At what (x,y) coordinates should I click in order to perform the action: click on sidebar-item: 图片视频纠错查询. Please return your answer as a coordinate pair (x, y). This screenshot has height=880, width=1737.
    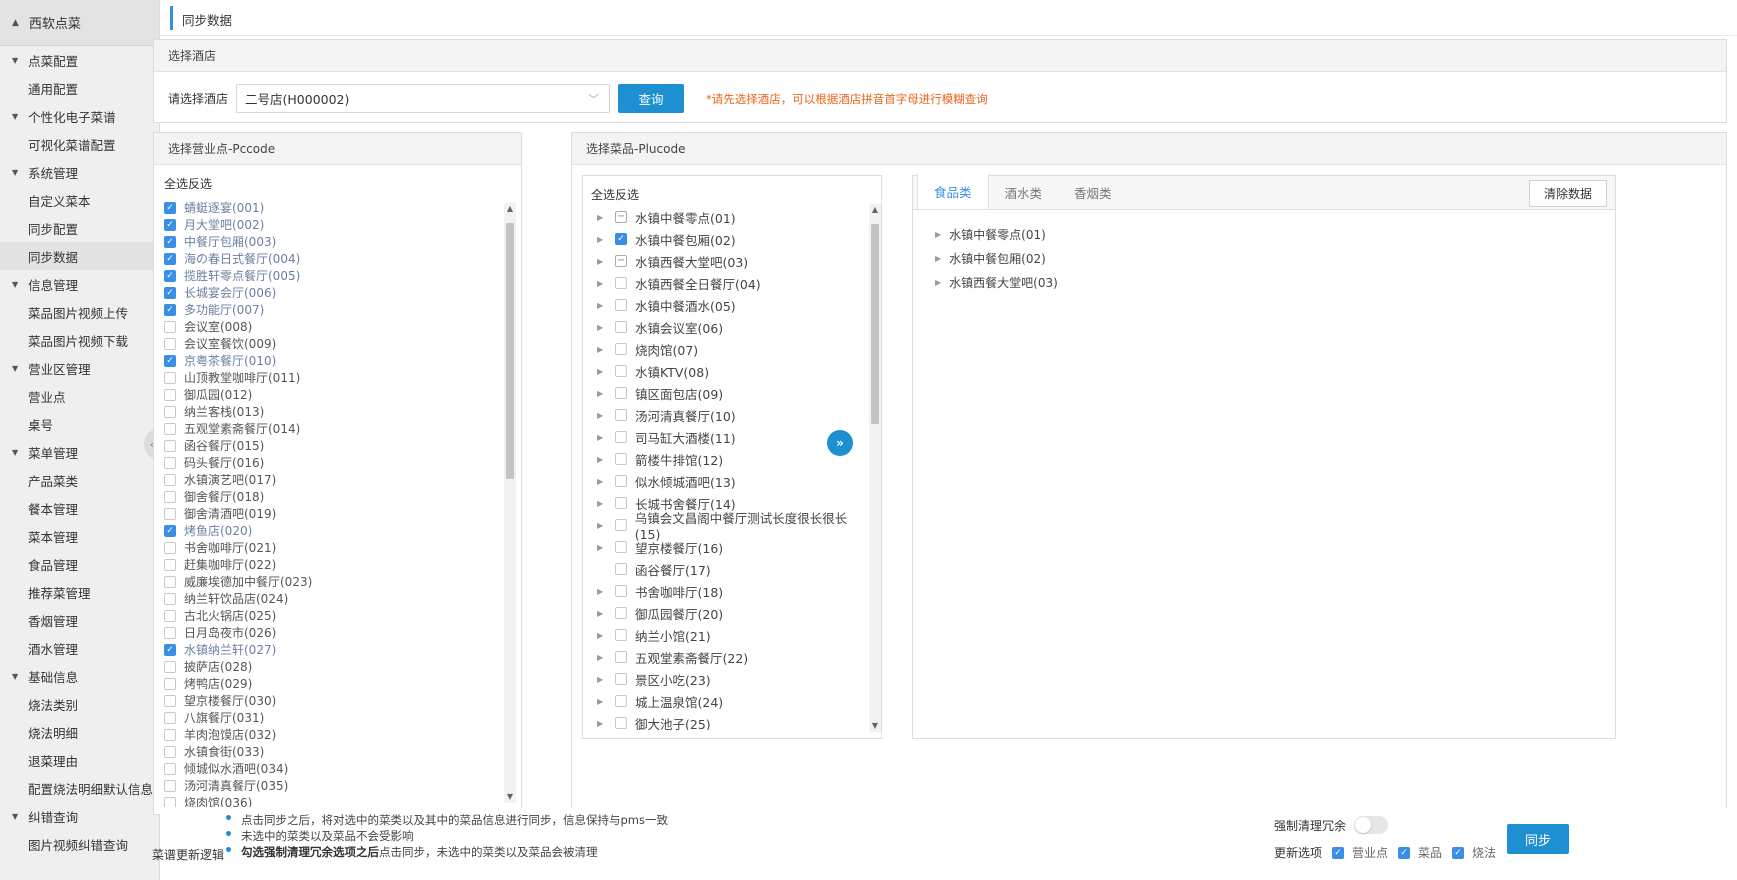
    Looking at the image, I should click on (79, 844).